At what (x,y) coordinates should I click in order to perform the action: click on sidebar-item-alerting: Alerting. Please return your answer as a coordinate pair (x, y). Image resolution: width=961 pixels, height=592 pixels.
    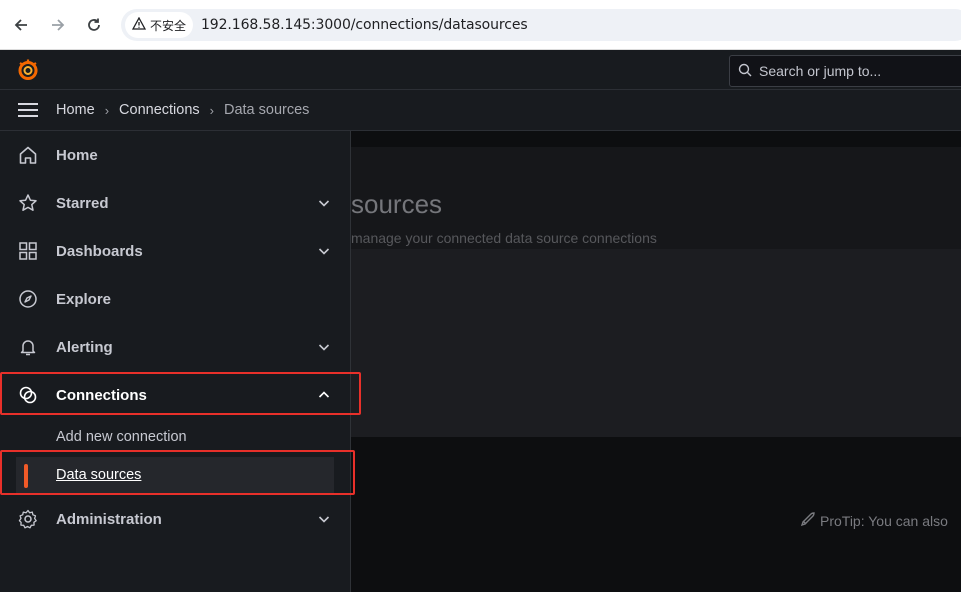
    Looking at the image, I should click on (175, 347).